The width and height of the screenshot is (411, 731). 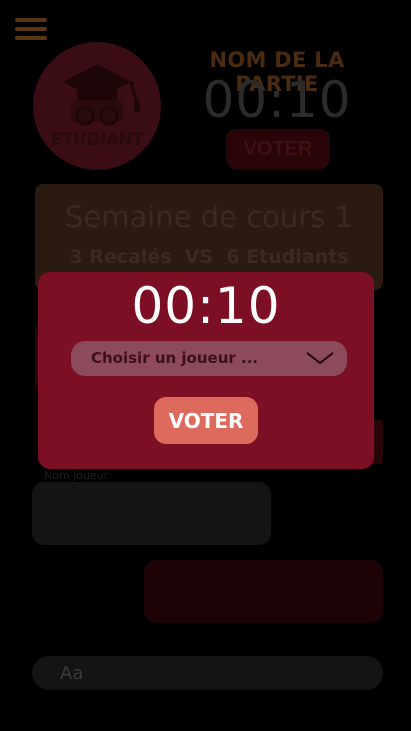 What do you see at coordinates (101, 95) in the screenshot?
I see `graduation-cap-glasses-icon` at bounding box center [101, 95].